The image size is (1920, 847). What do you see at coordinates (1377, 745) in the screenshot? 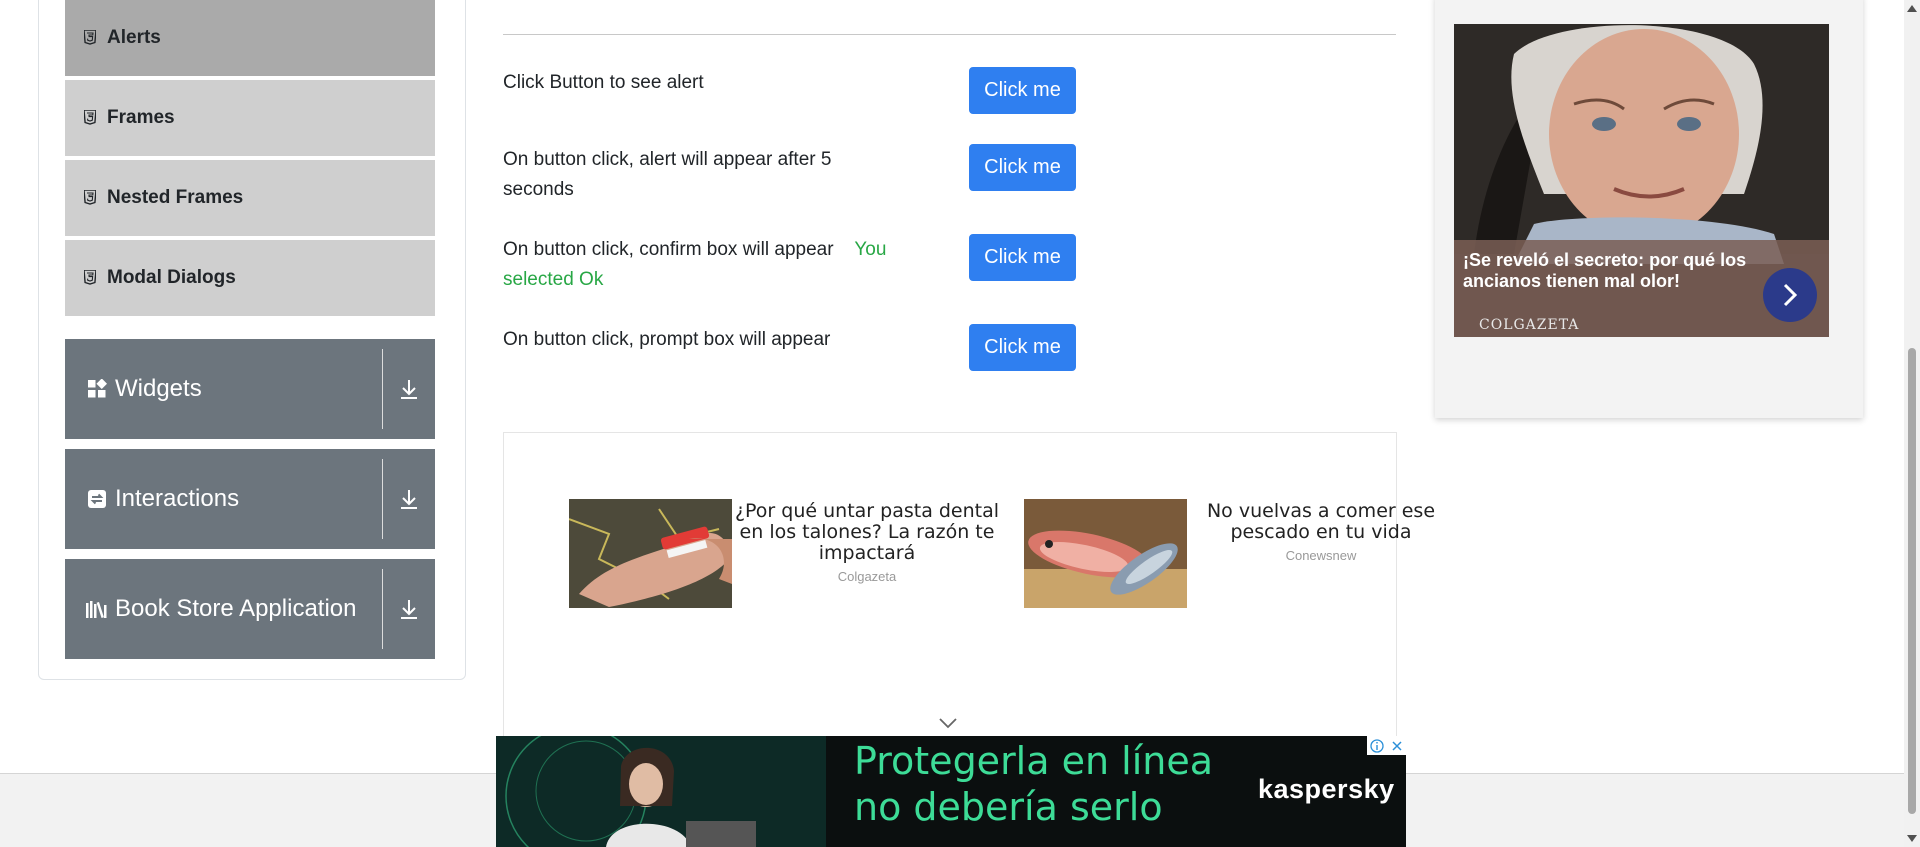
I see `ad-info-icon` at bounding box center [1377, 745].